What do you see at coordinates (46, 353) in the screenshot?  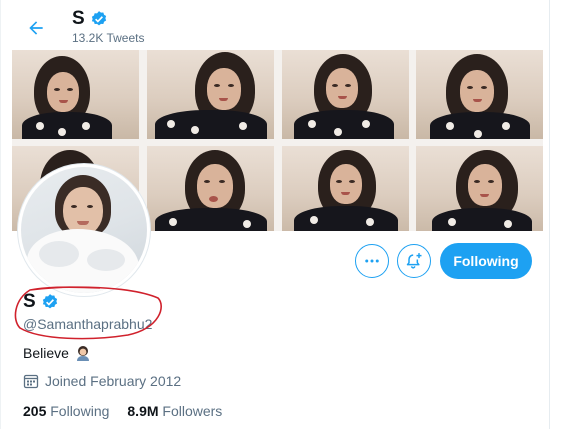 I see `bio-text: Believe` at bounding box center [46, 353].